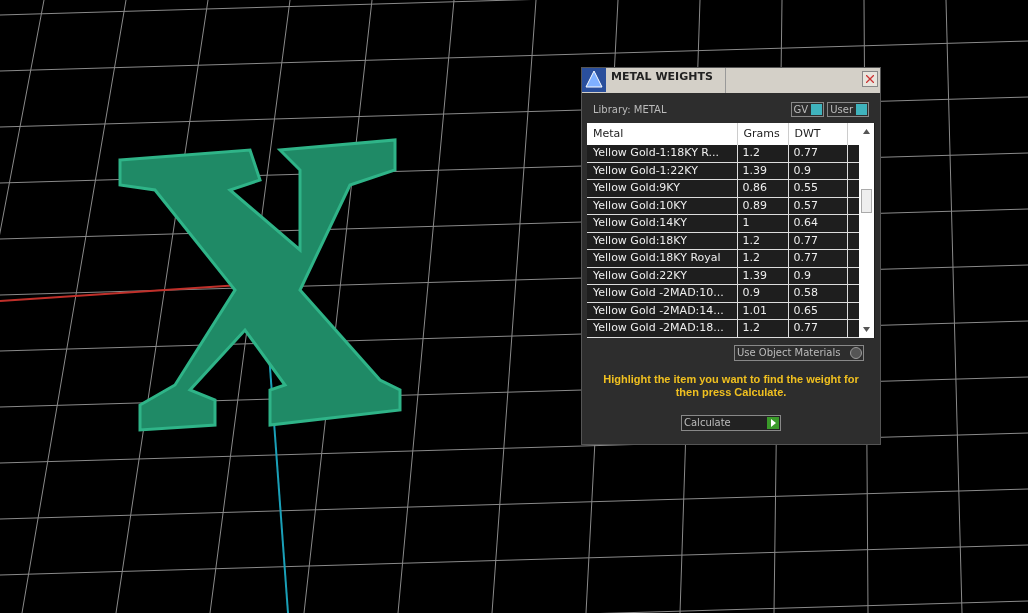 This screenshot has width=1028, height=613. What do you see at coordinates (866, 230) in the screenshot?
I see `scrollbar` at bounding box center [866, 230].